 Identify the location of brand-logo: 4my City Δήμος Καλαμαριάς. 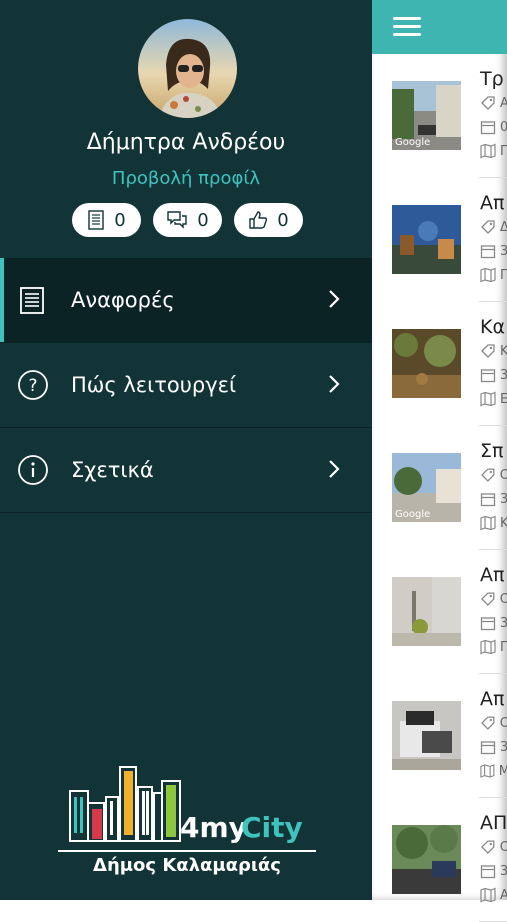
(187, 823).